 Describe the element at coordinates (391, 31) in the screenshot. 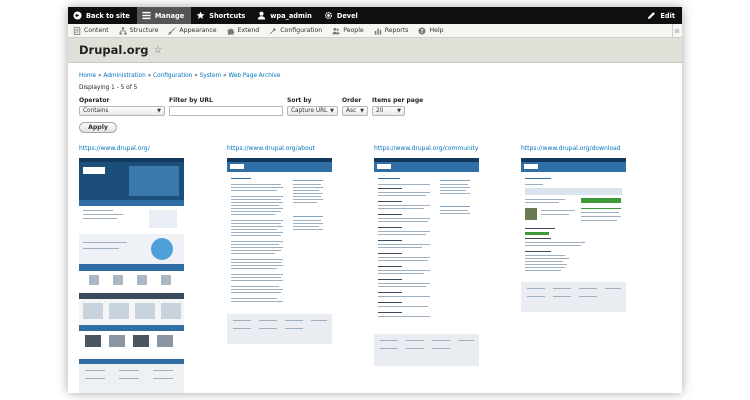

I see `menu-item-reports: Reports` at that location.